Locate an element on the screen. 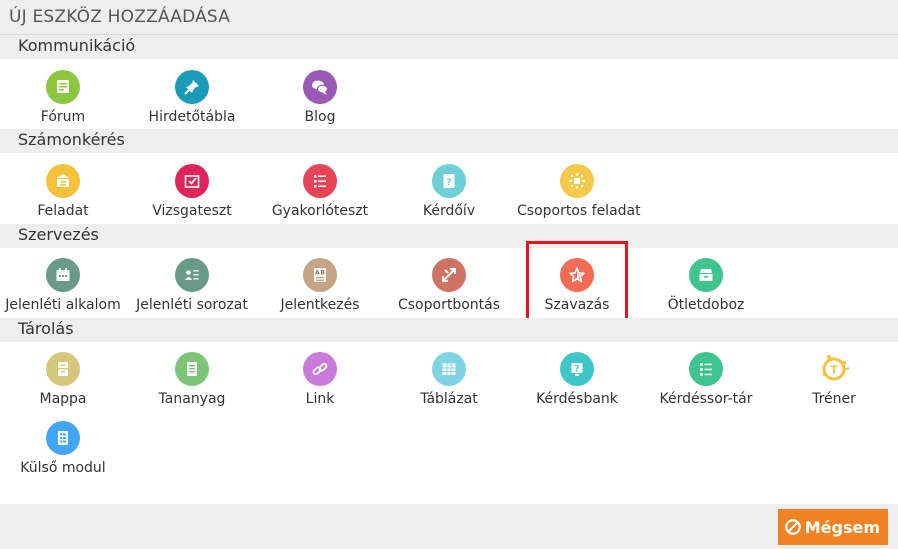 This screenshot has width=898, height=549. tool-tananyag: Tananyag is located at coordinates (192, 386).